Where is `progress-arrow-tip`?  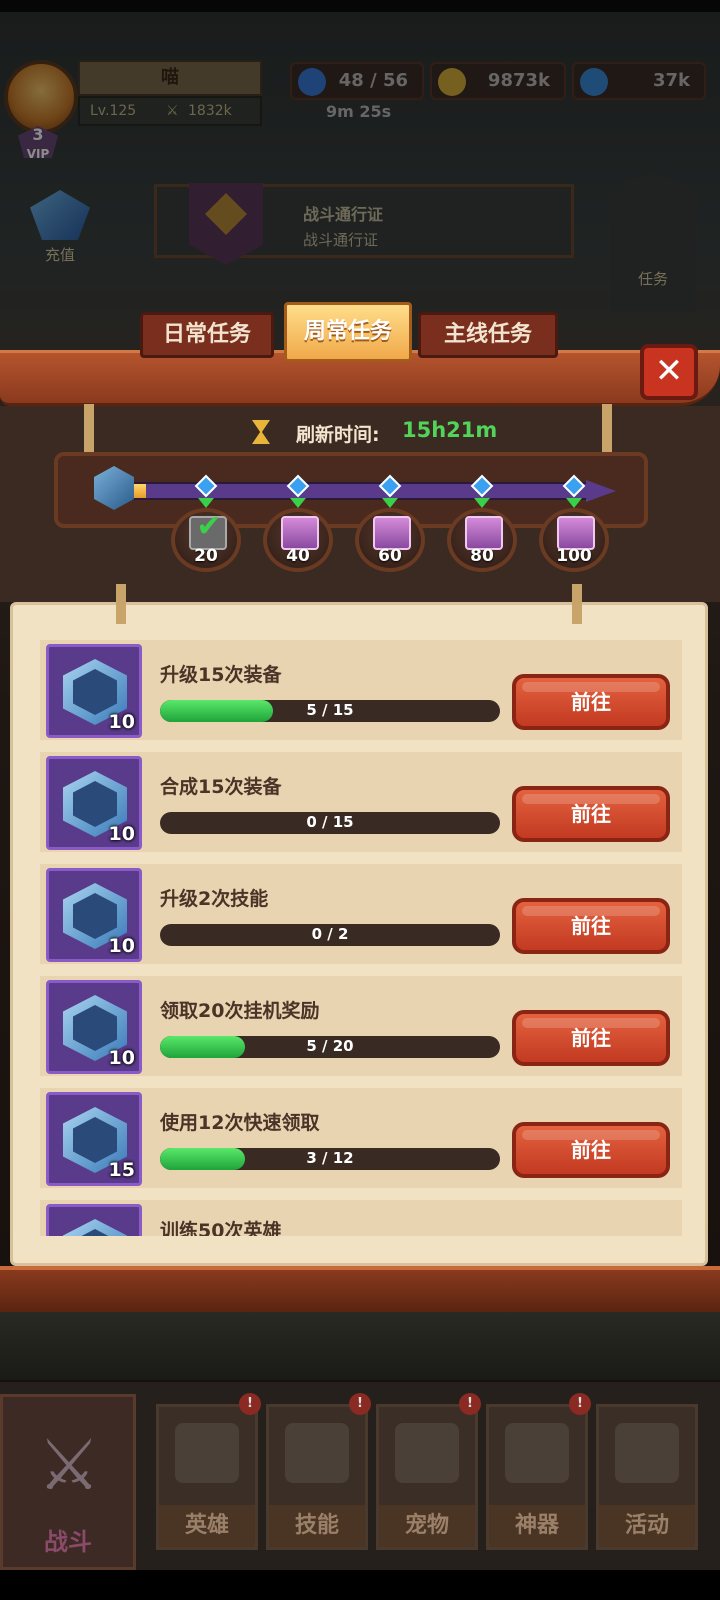
progress-arrow-tip is located at coordinates (601, 491).